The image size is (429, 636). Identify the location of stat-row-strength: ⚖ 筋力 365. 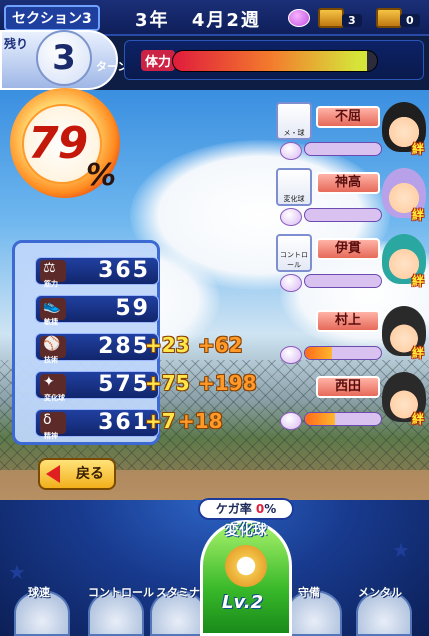
(97, 272).